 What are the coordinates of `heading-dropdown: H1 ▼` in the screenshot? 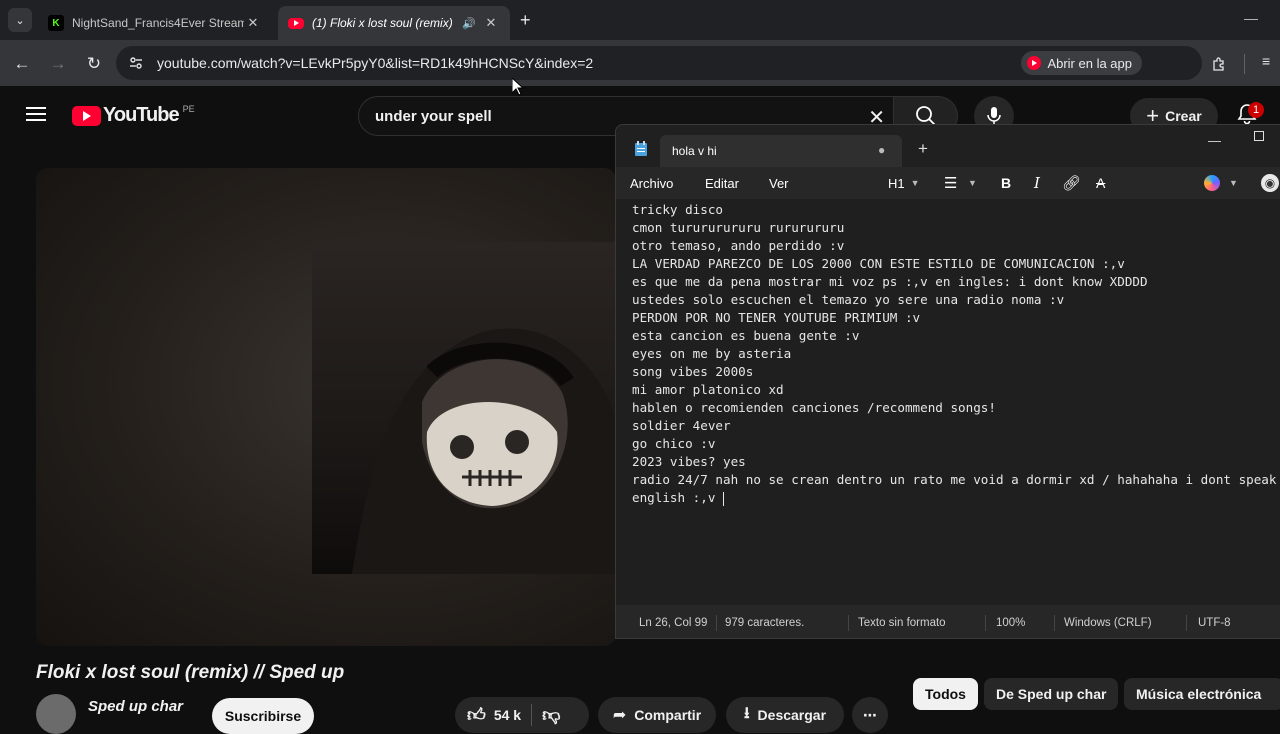 It's located at (904, 183).